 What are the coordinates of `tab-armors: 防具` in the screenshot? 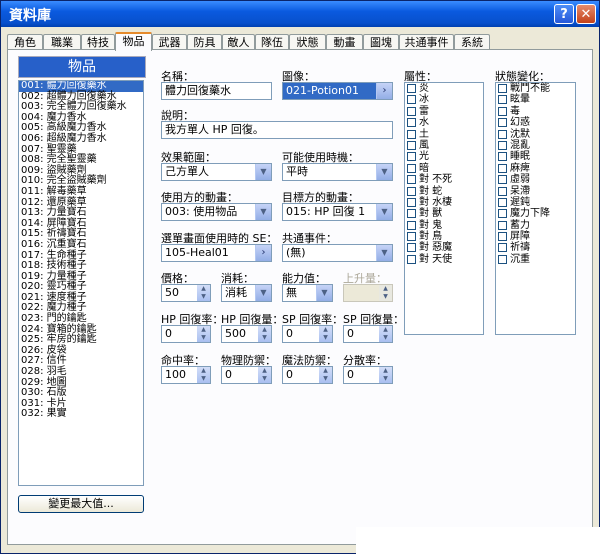 It's located at (204, 42).